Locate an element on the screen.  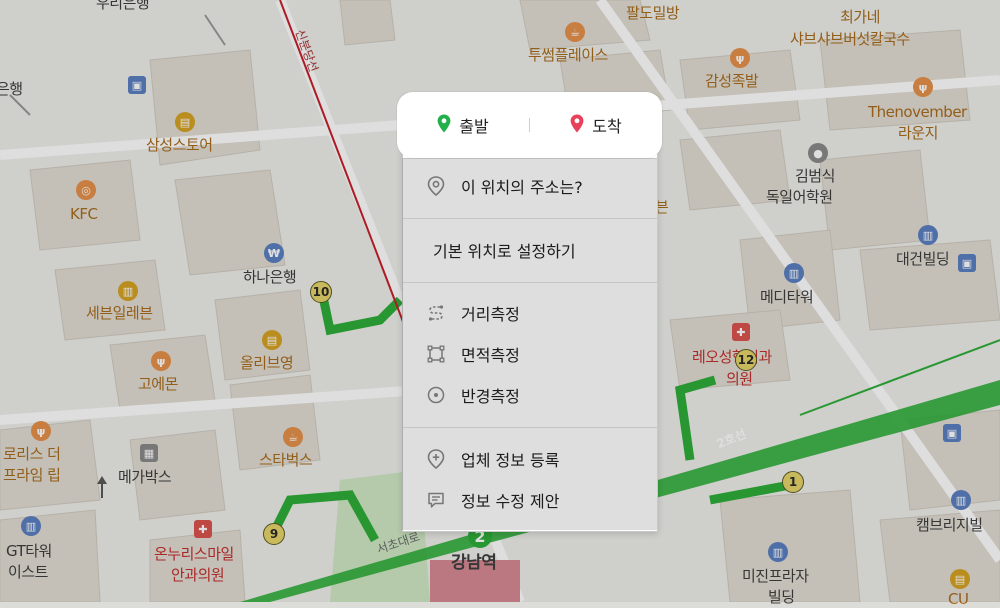
distance-measure-icon is located at coordinates (436, 313).